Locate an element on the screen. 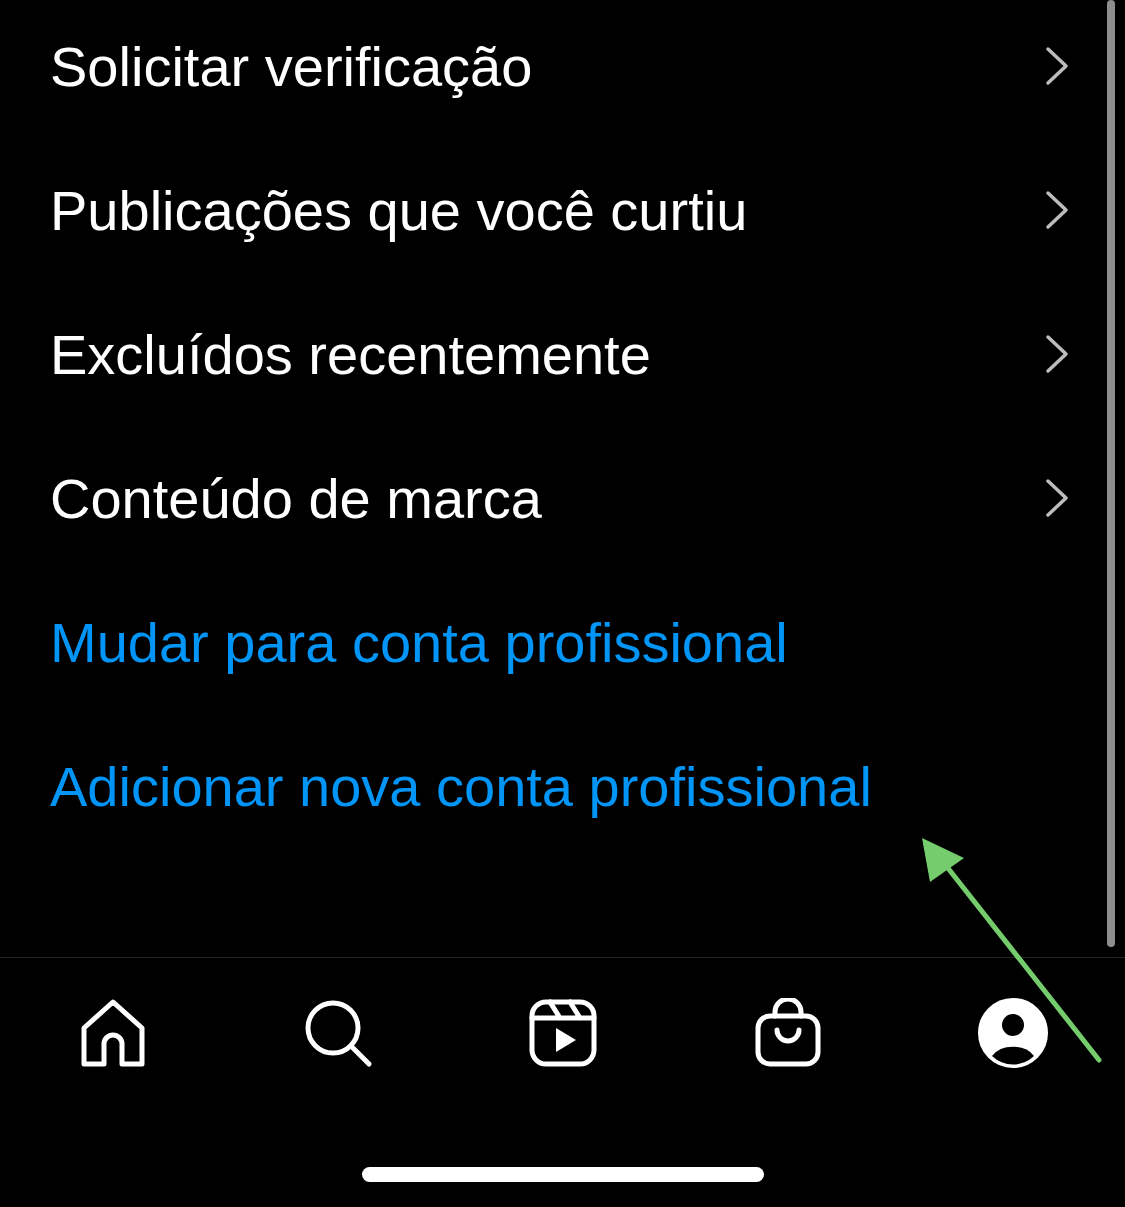  tab-button is located at coordinates (1012, 1033).